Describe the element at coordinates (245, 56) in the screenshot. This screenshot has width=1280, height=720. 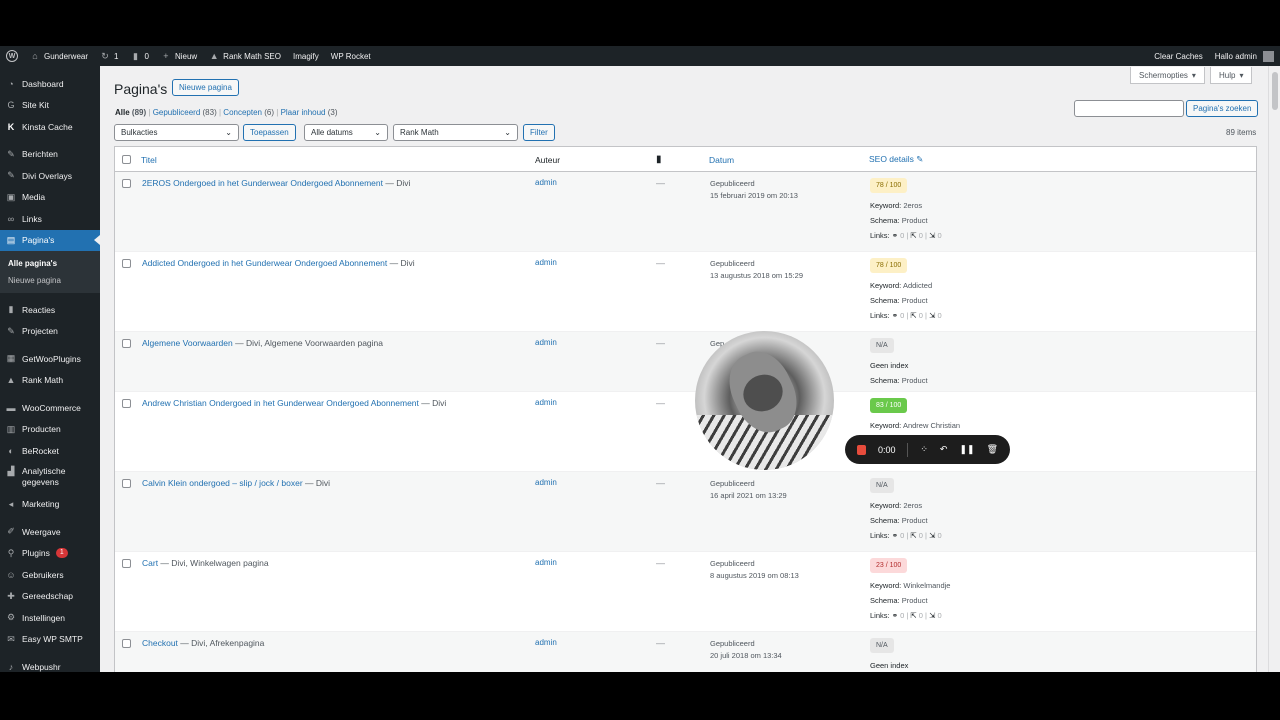
I see `rank-math-link: ▲ Rank Math SEO` at that location.